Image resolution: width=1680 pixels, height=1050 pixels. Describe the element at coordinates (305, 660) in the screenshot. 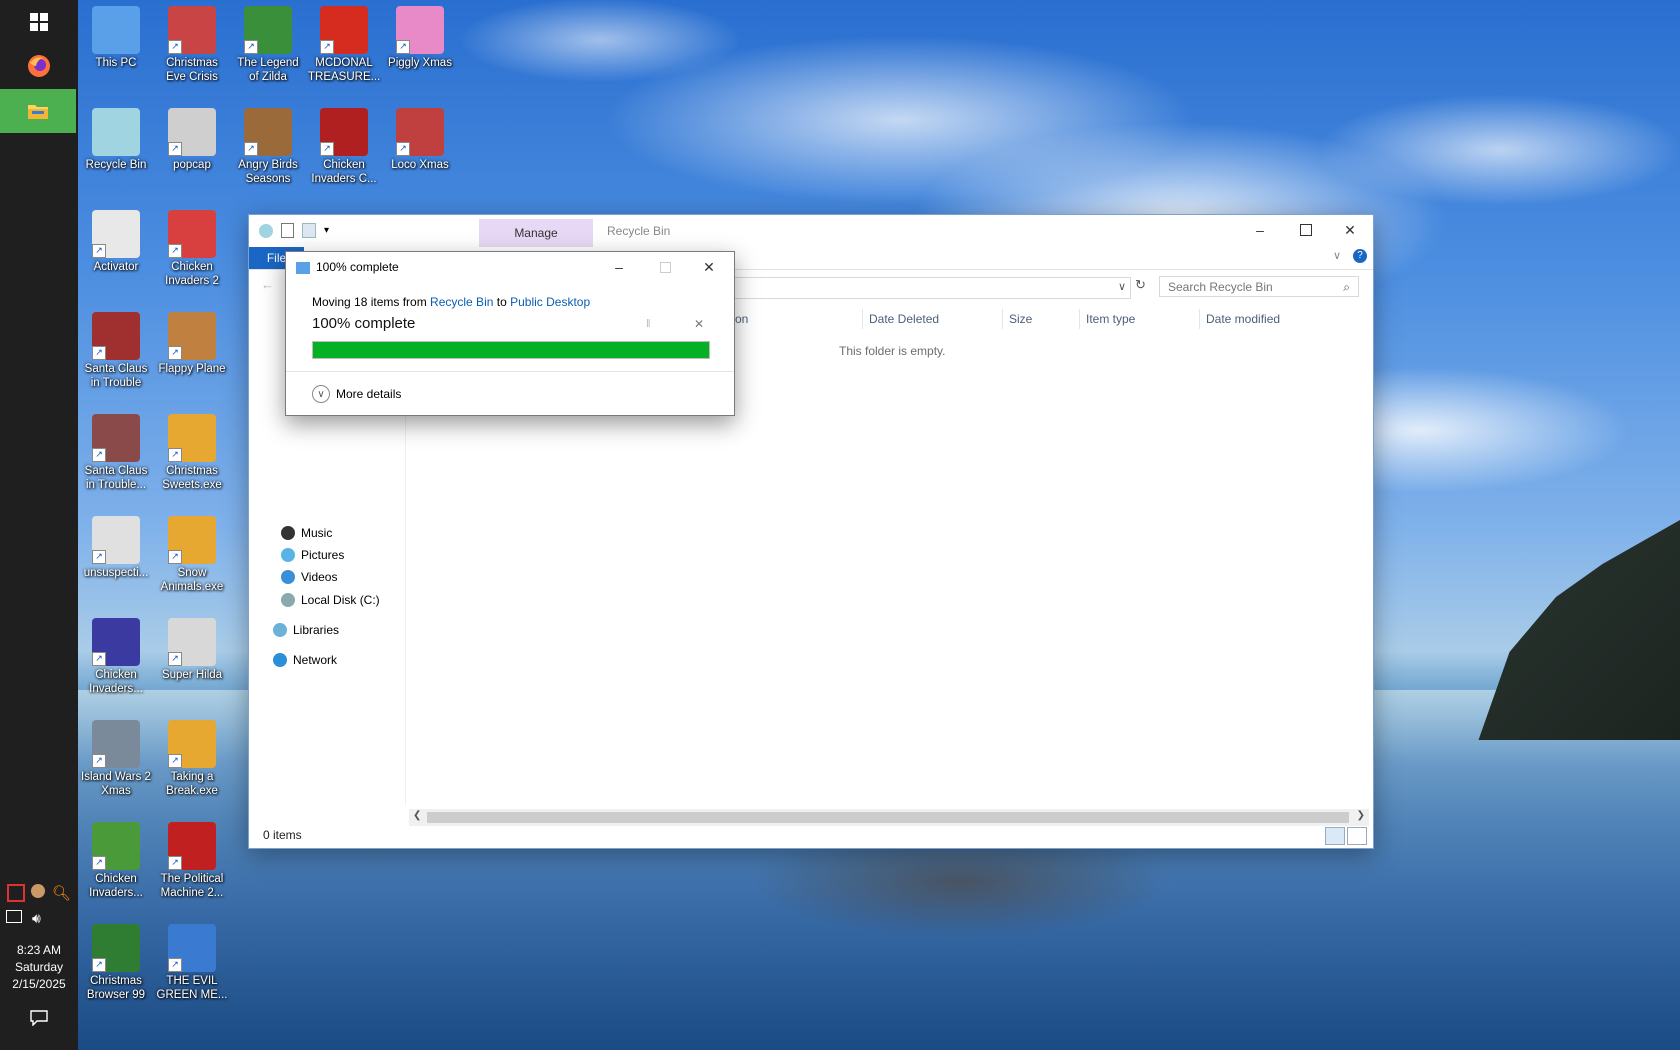

I see `nav-item: Network` at that location.